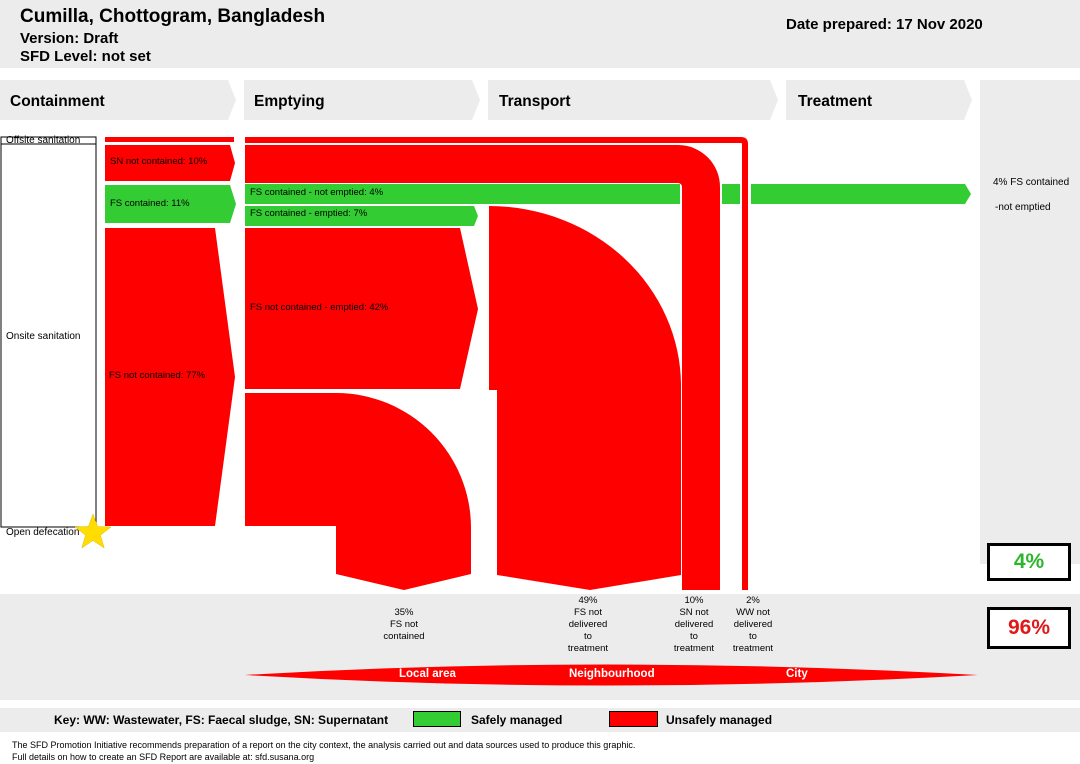  What do you see at coordinates (43, 532) in the screenshot?
I see `open-defecation-label: Open defecation` at bounding box center [43, 532].